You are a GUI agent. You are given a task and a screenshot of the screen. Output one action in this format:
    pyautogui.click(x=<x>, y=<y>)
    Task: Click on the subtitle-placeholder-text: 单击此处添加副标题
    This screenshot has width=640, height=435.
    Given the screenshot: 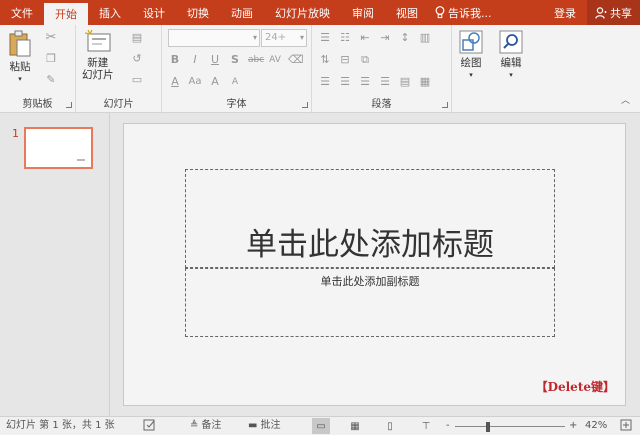 What is the action you would take?
    pyautogui.click(x=370, y=281)
    